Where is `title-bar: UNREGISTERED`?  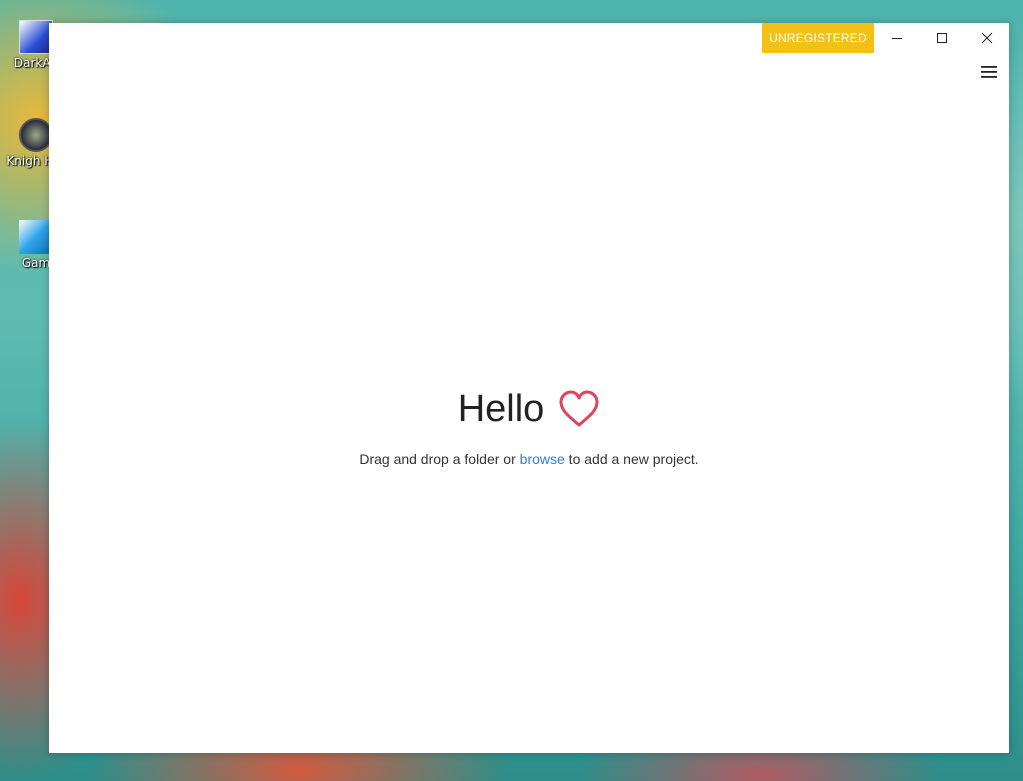 title-bar: UNREGISTERED is located at coordinates (529, 38).